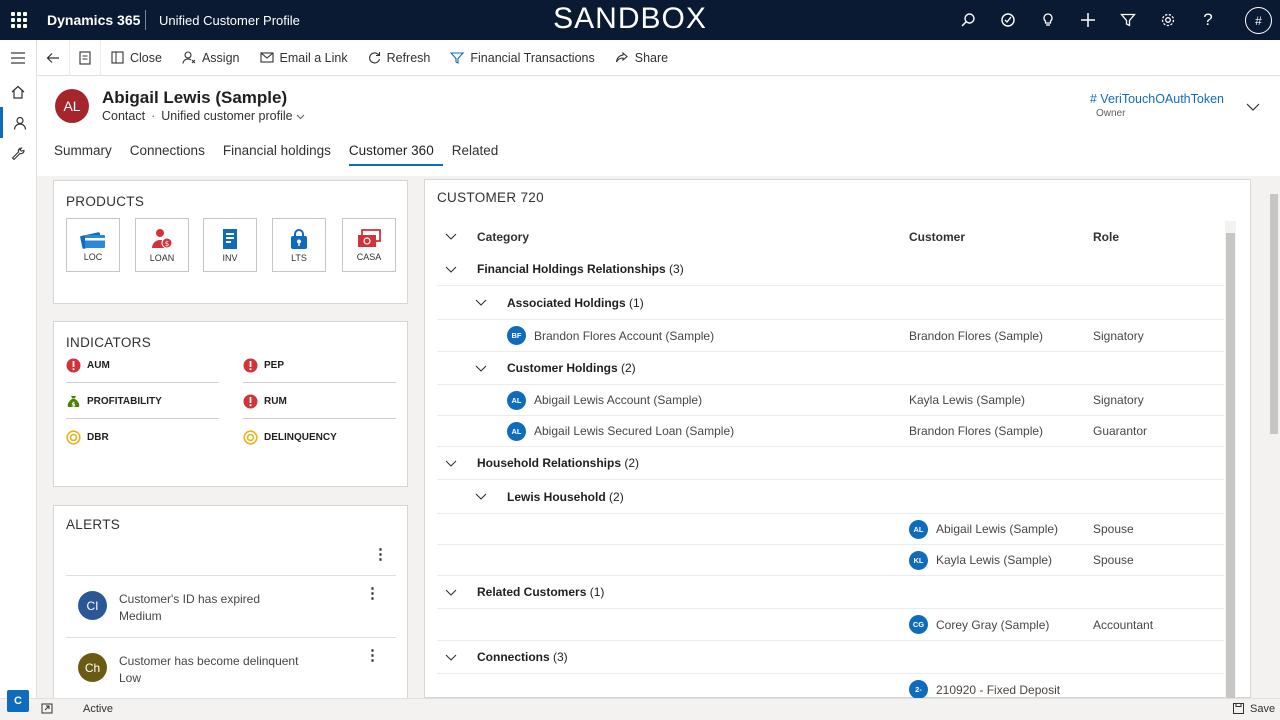 This screenshot has height=720, width=1280. What do you see at coordinates (85, 57) in the screenshot?
I see `form-selector-button` at bounding box center [85, 57].